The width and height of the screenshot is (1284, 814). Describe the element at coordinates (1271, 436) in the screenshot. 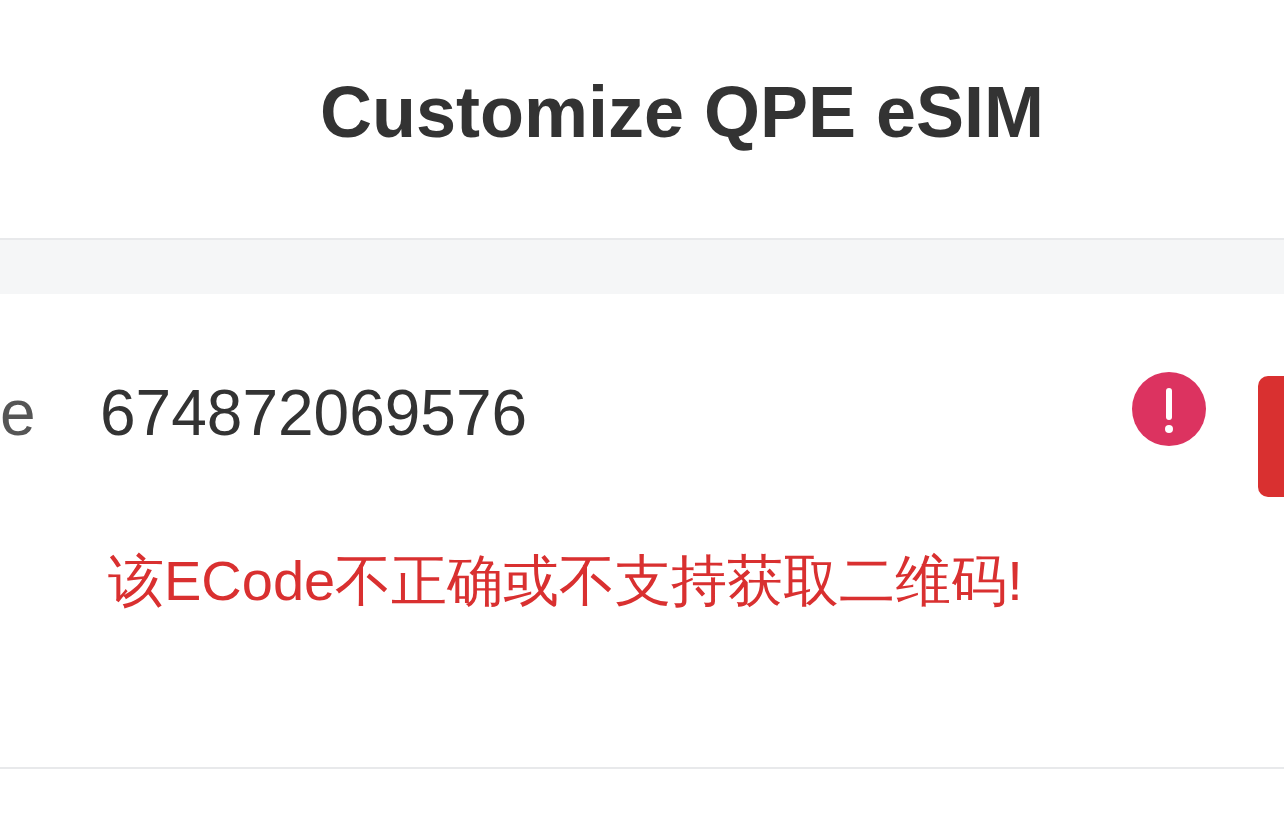

I see `side-button` at that location.